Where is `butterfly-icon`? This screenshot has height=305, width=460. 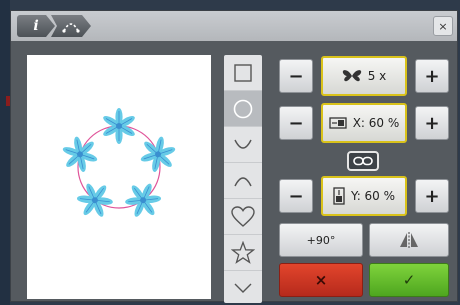
butterfly-icon is located at coordinates (351, 76).